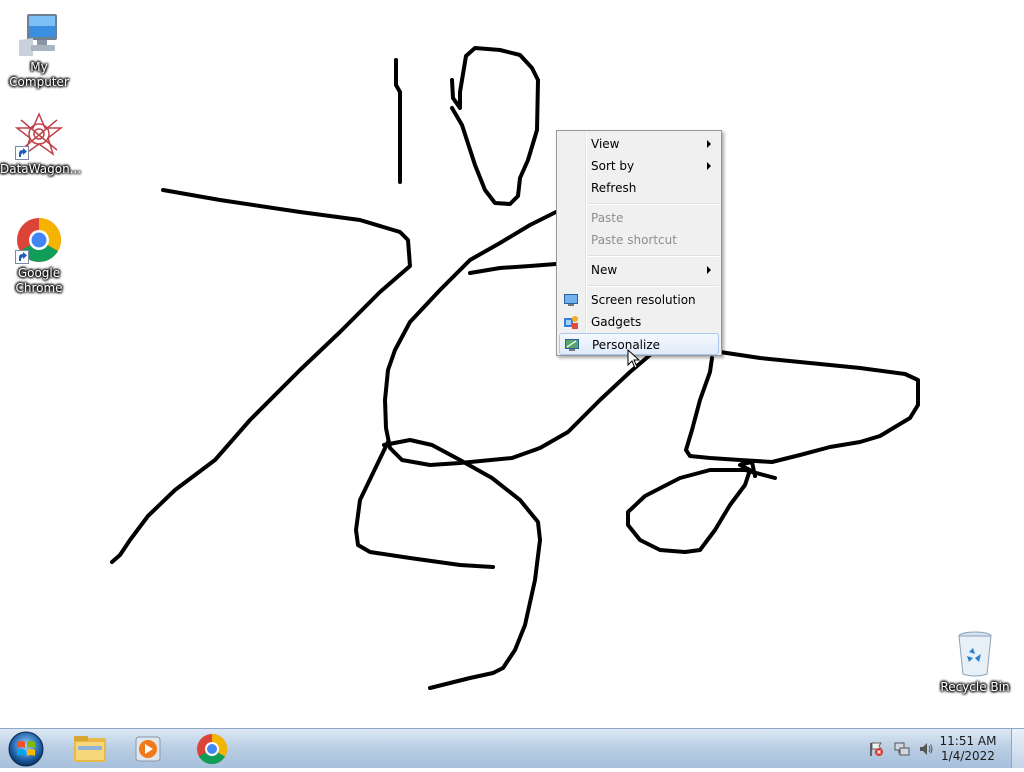 The width and height of the screenshot is (1024, 772). What do you see at coordinates (639, 144) in the screenshot?
I see `menu-item-view: View` at bounding box center [639, 144].